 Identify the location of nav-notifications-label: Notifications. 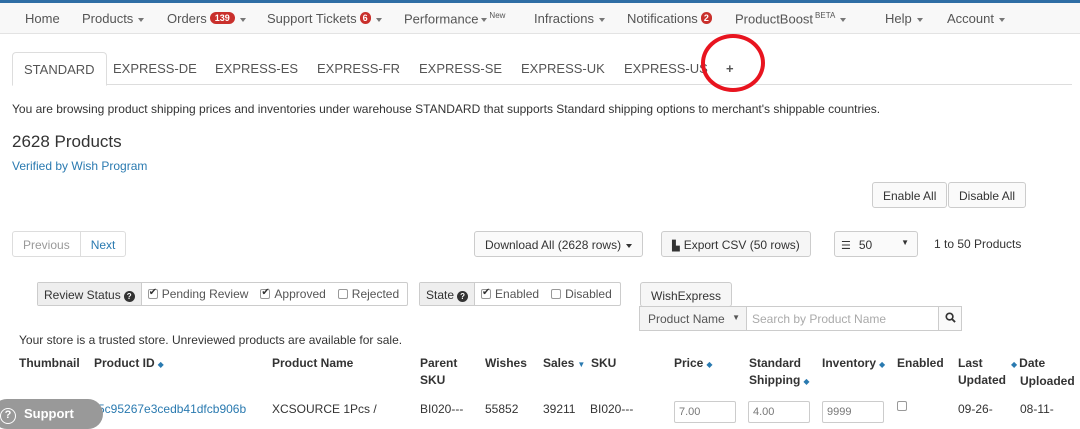
(662, 18).